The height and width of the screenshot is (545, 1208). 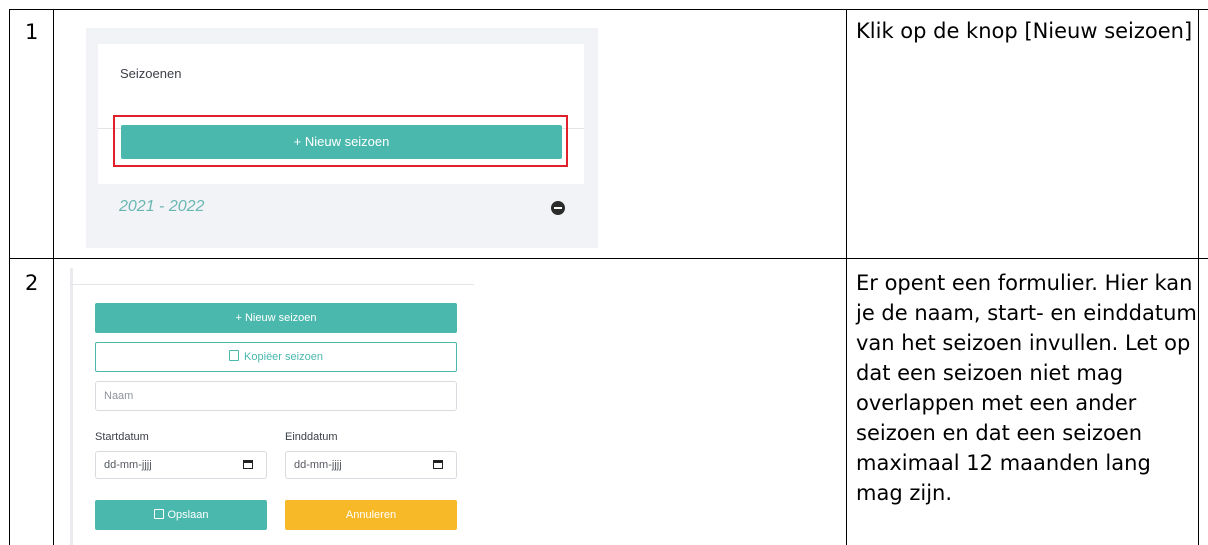 What do you see at coordinates (158, 514) in the screenshot?
I see `save-icon` at bounding box center [158, 514].